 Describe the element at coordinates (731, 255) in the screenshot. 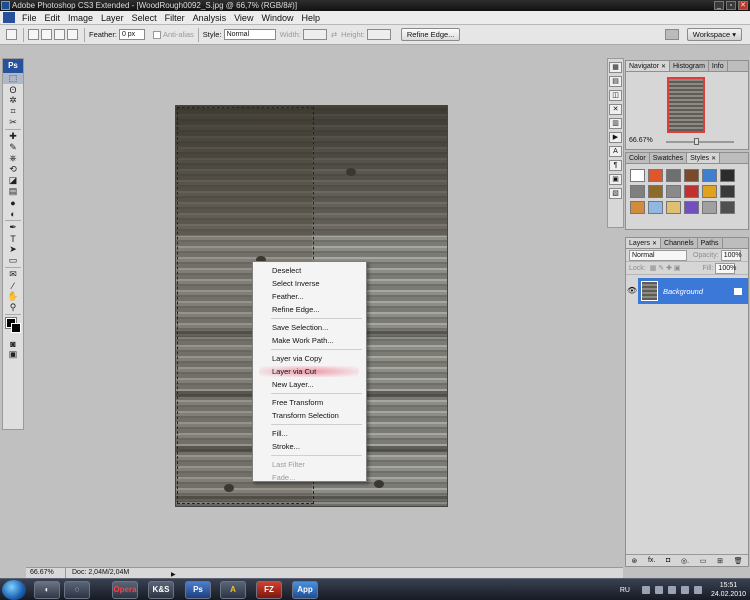

I see `opacity-input: 100%` at that location.